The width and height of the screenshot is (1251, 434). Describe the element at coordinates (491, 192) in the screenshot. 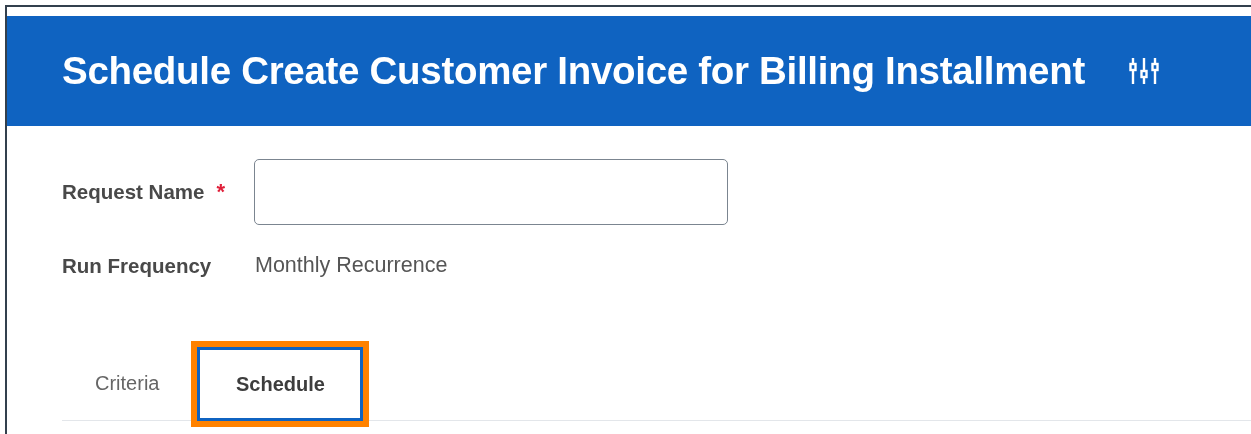

I see `input-field` at that location.